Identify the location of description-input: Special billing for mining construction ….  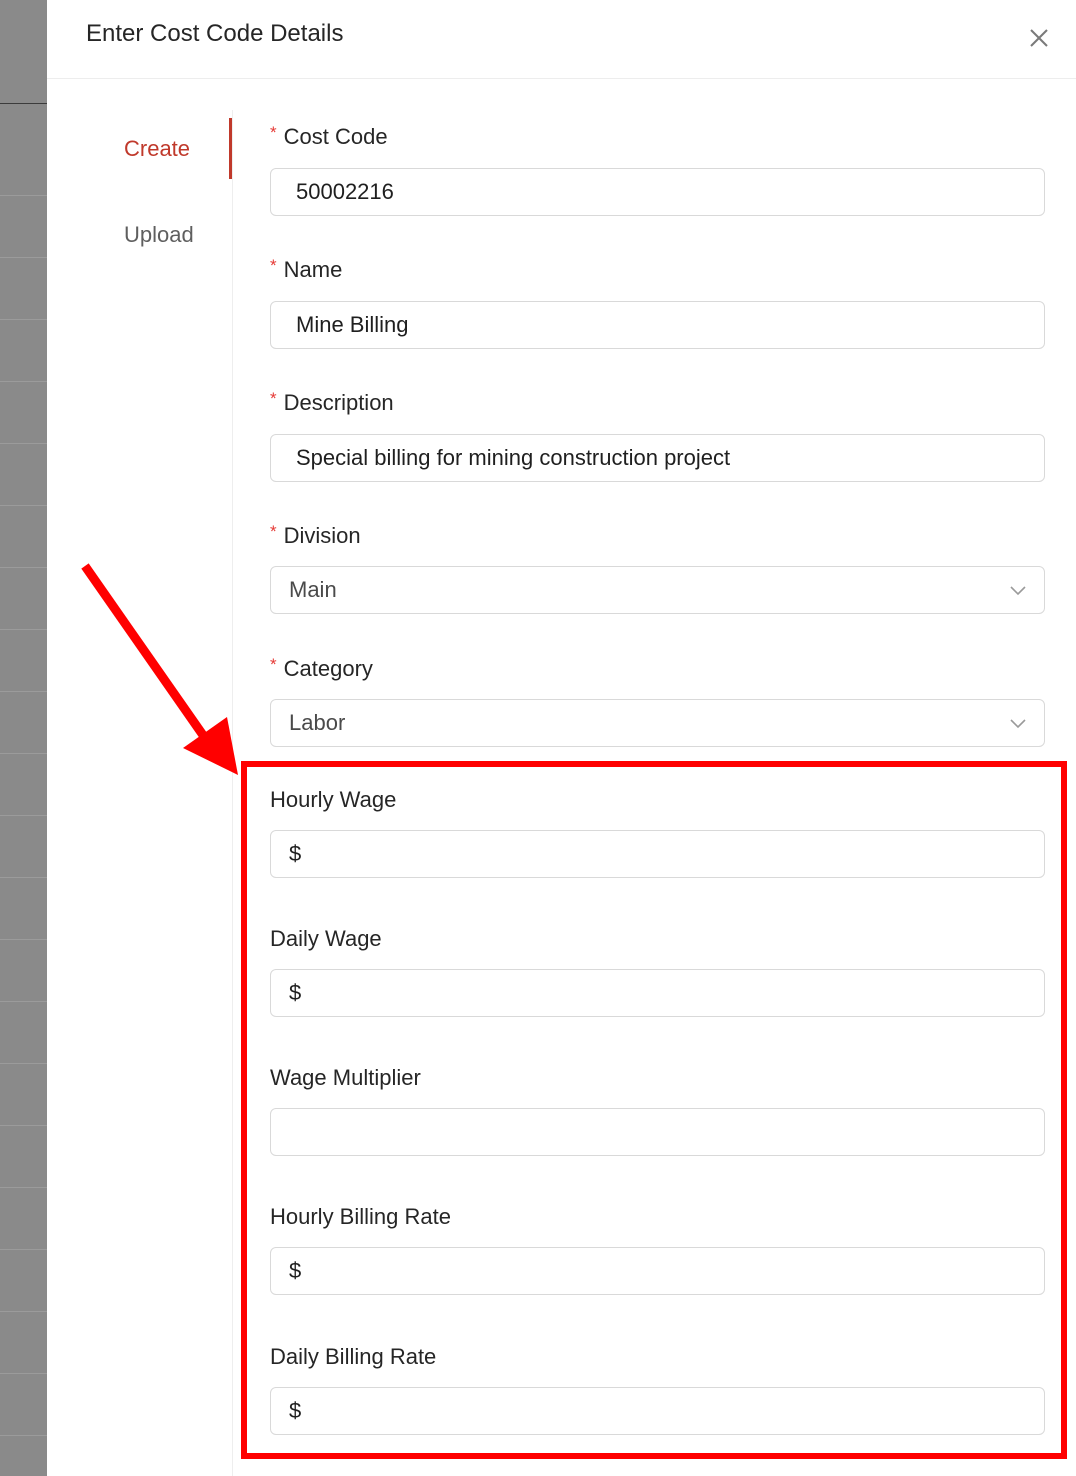
(657, 458).